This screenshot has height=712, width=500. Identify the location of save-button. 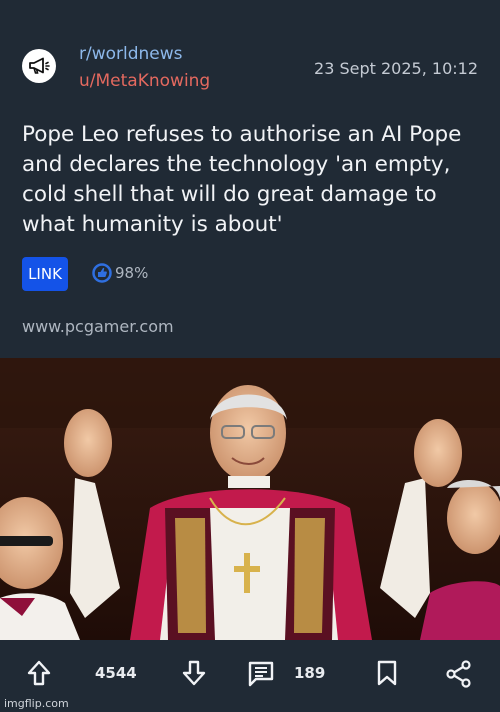
(387, 673).